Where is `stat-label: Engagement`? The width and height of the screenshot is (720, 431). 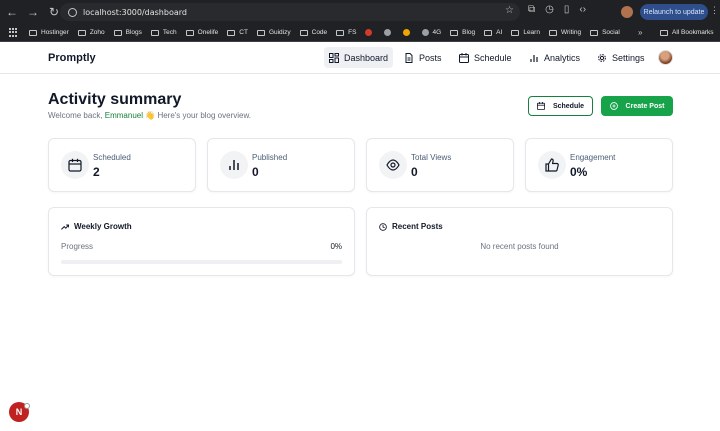
stat-label: Engagement is located at coordinates (593, 157).